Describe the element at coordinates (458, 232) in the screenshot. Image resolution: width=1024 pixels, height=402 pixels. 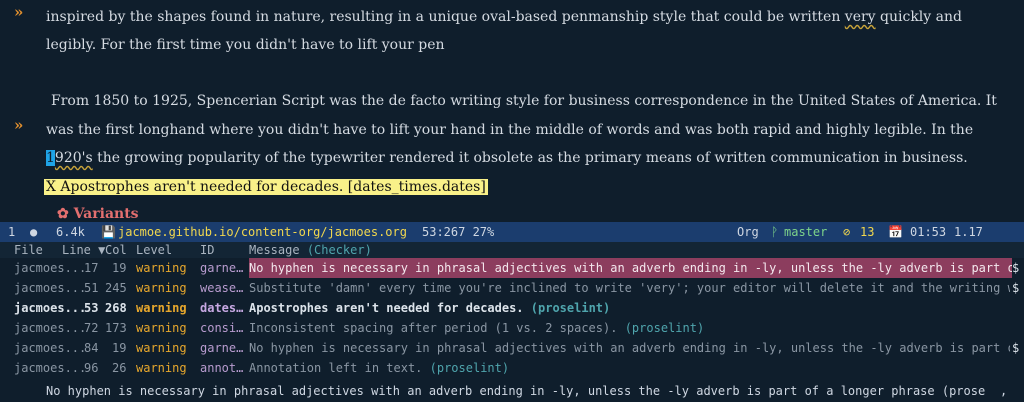
I see `cursor-position: 53:267 27%` at that location.